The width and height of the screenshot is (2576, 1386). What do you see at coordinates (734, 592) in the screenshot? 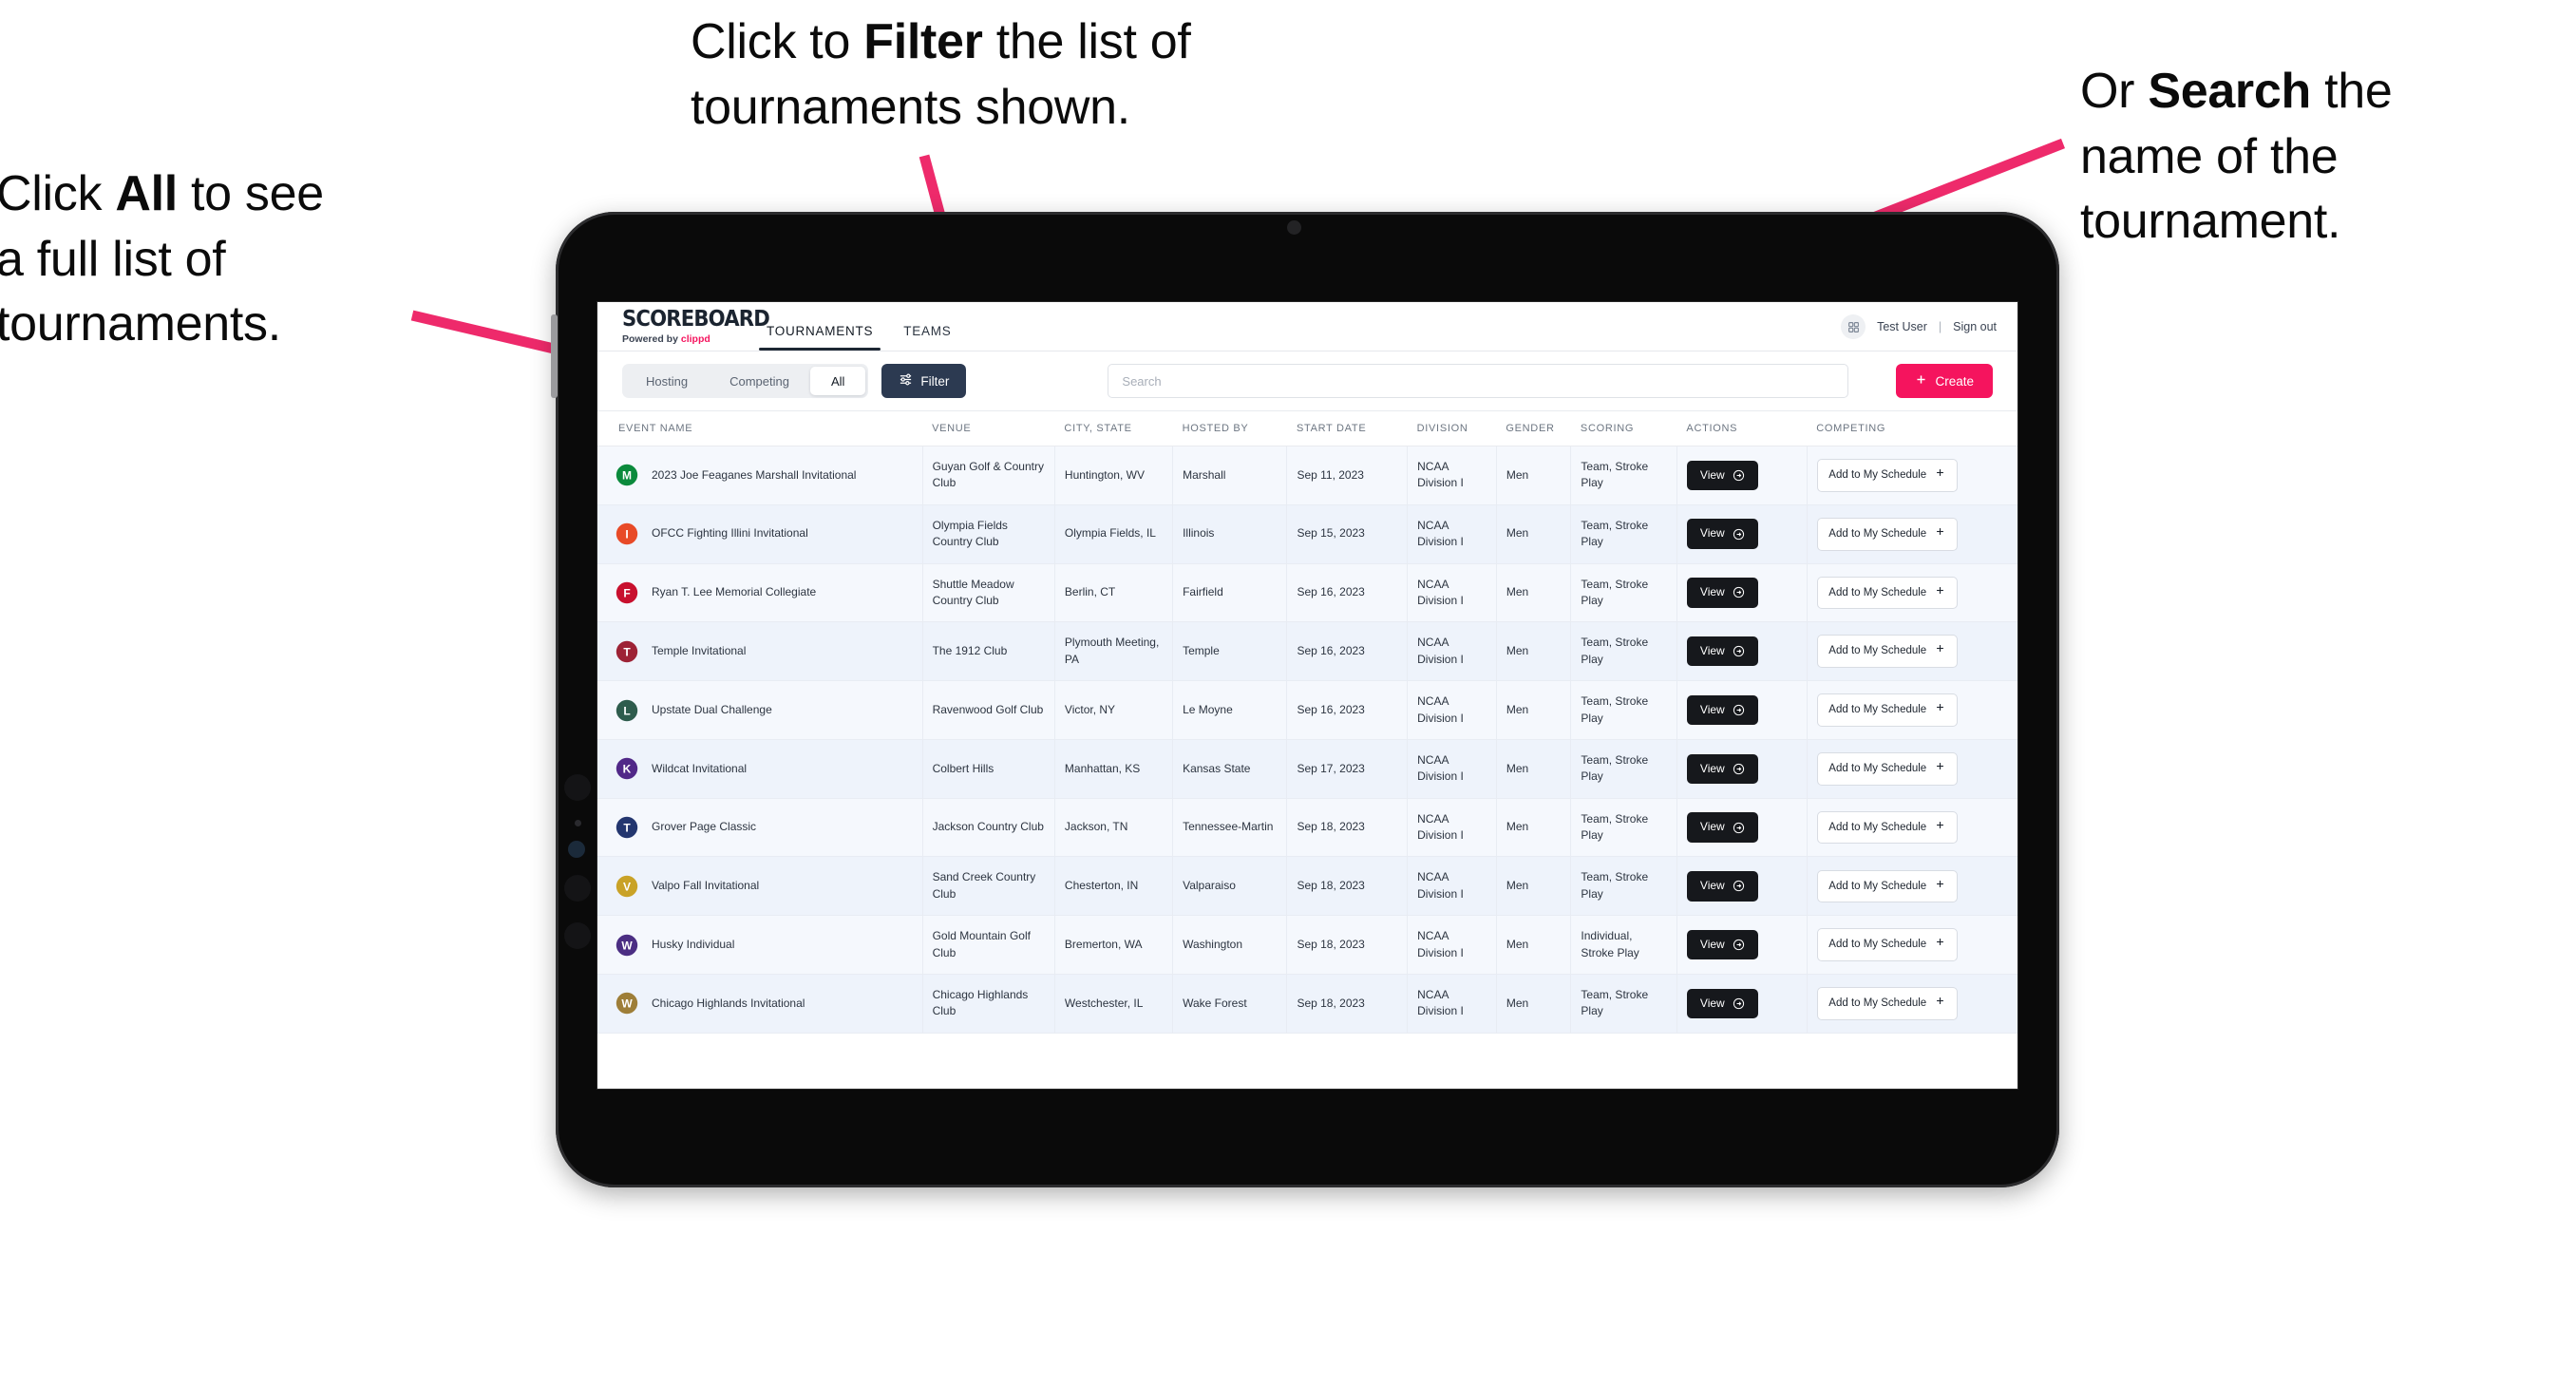
I see `event-name-label: Ryan T. Lee Memorial Collegiate` at bounding box center [734, 592].